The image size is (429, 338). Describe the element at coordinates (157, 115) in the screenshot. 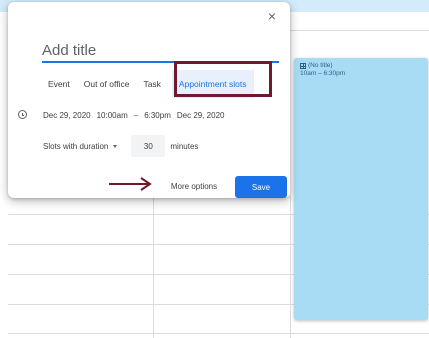

I see `end-time: 6:30pm` at that location.